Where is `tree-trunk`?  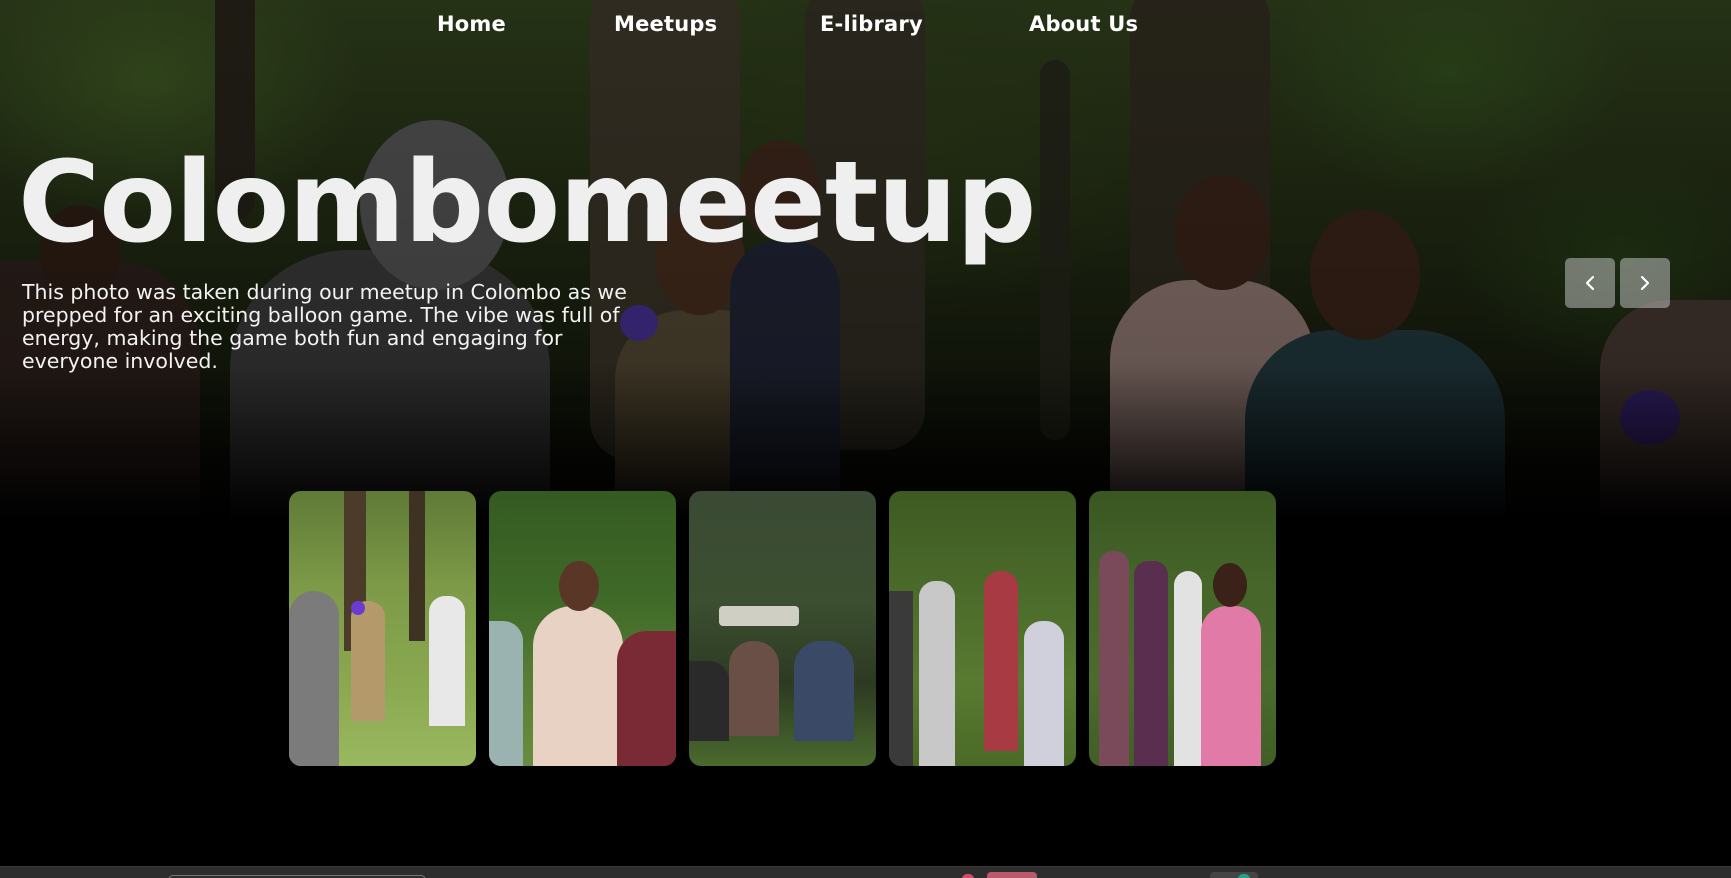
tree-trunk is located at coordinates (417, 566).